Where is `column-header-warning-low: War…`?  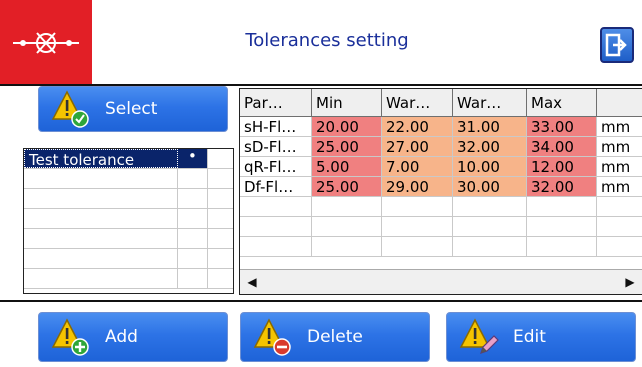 column-header-warning-low: War… is located at coordinates (417, 103).